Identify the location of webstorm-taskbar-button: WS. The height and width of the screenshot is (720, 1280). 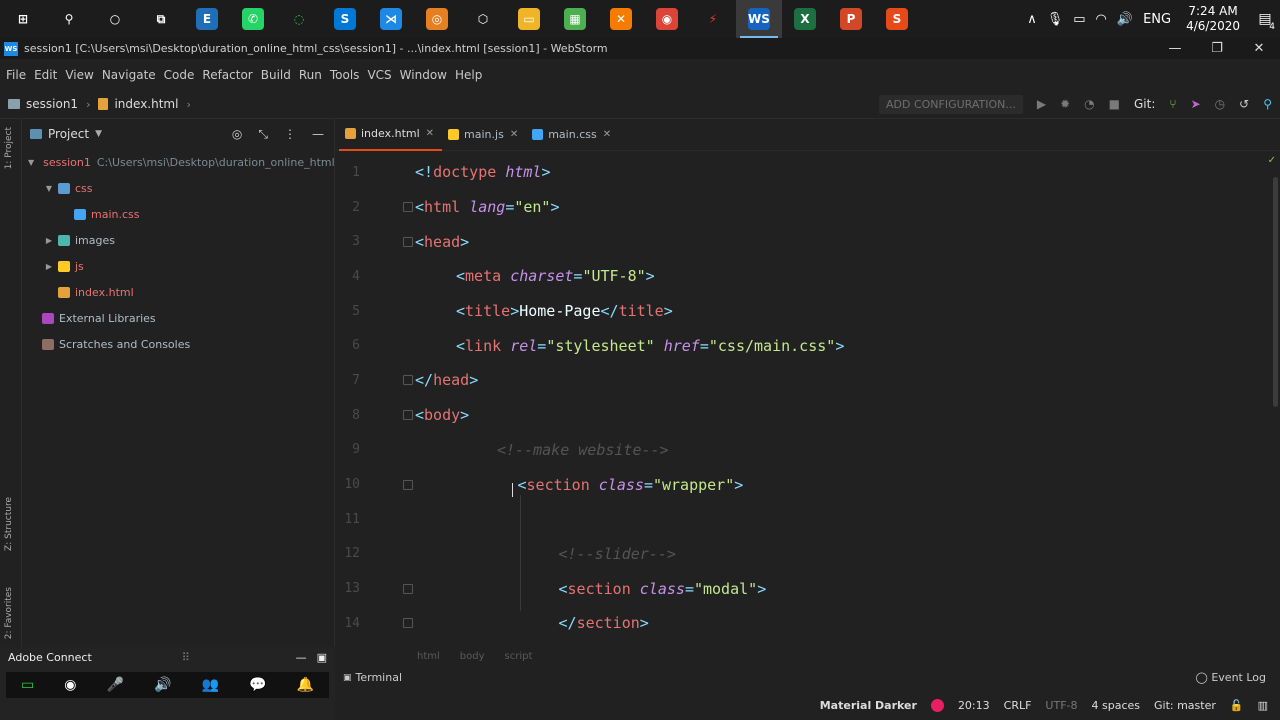
(759, 19).